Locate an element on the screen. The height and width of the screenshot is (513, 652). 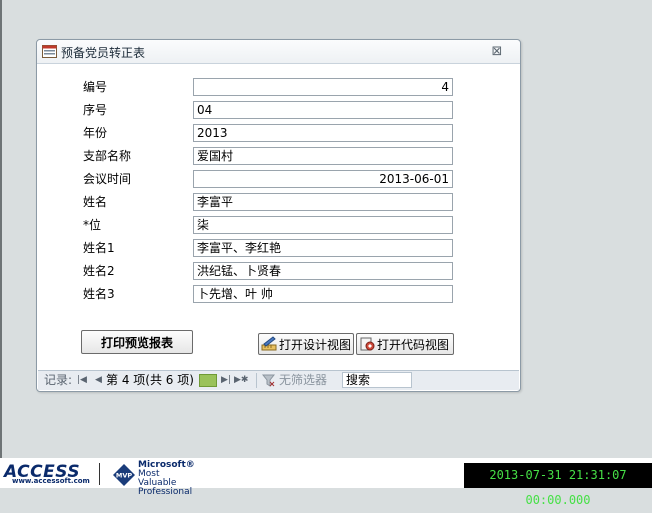
field-label-meeting-time: 会议时间 is located at coordinates (107, 179).